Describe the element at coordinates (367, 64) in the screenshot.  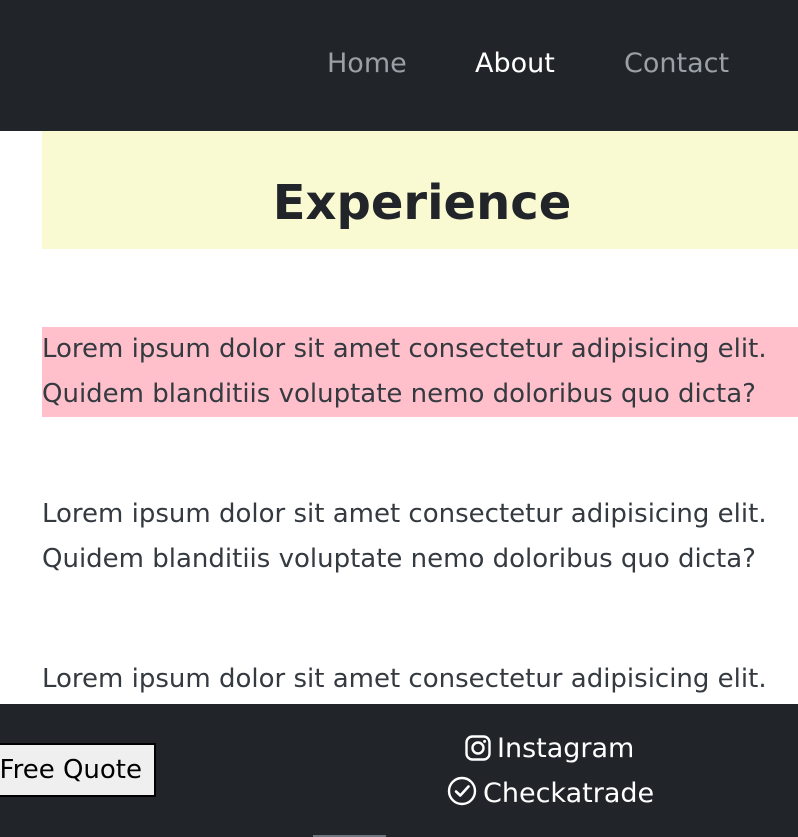
I see `nav-home-link: Home` at that location.